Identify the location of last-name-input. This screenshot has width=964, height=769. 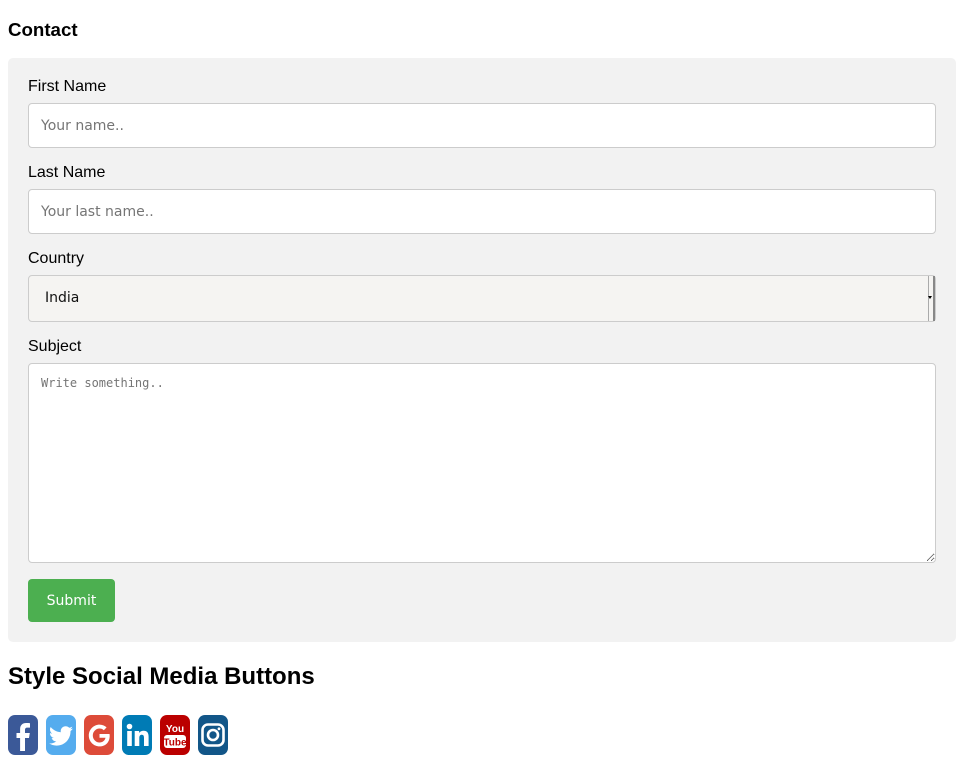
(482, 211).